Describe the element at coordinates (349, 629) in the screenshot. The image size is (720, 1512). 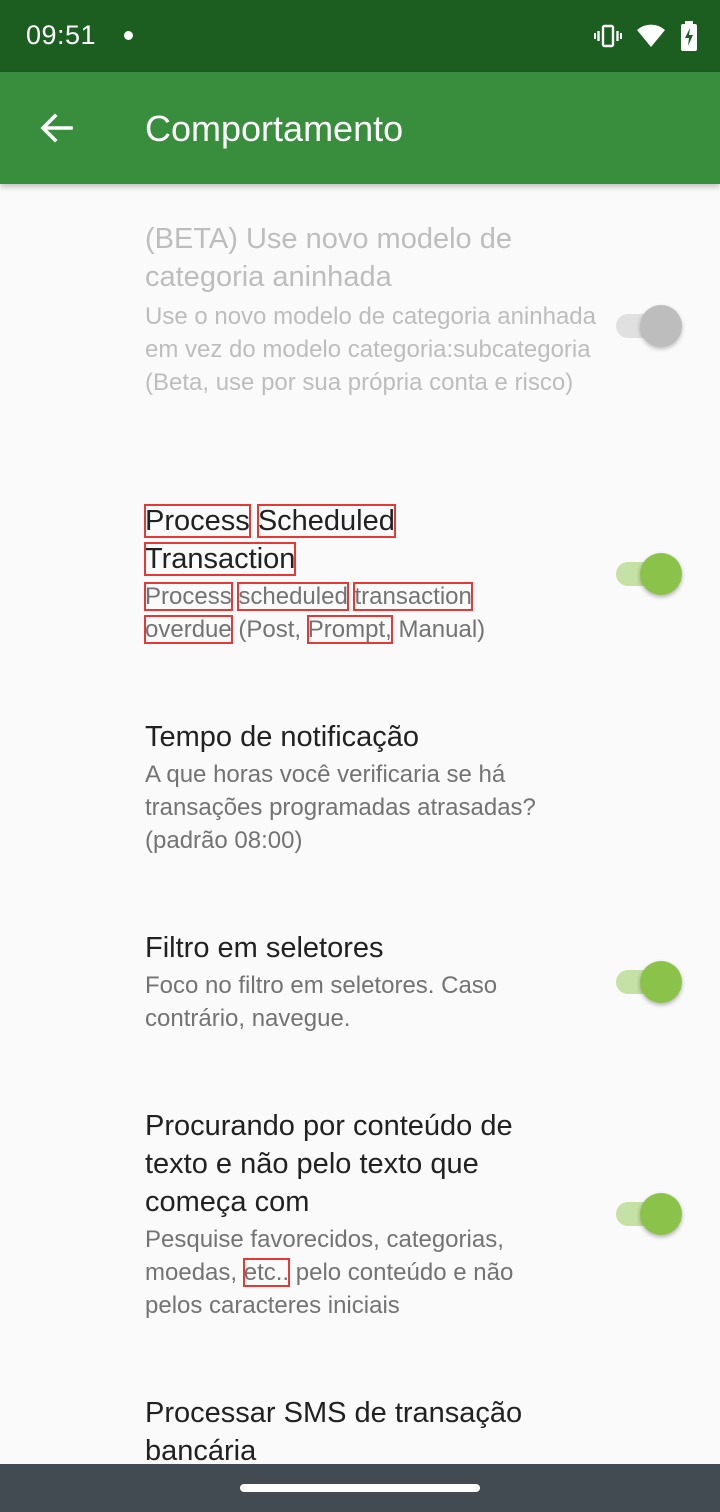
I see `summary-word: Prompt,` at that location.